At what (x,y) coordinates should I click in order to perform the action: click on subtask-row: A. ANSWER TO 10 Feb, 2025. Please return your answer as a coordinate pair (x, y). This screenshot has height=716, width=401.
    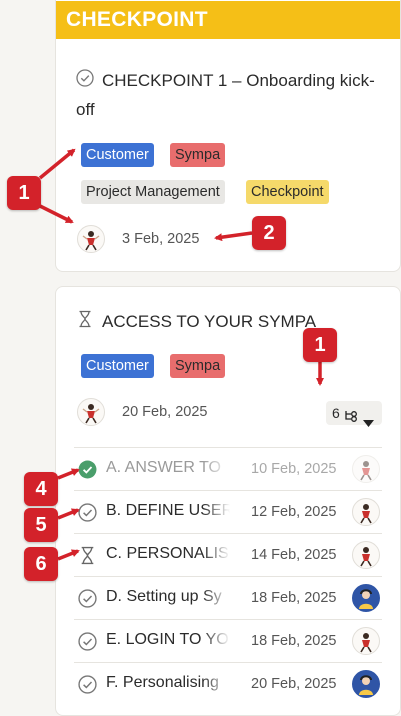
    Looking at the image, I should click on (228, 468).